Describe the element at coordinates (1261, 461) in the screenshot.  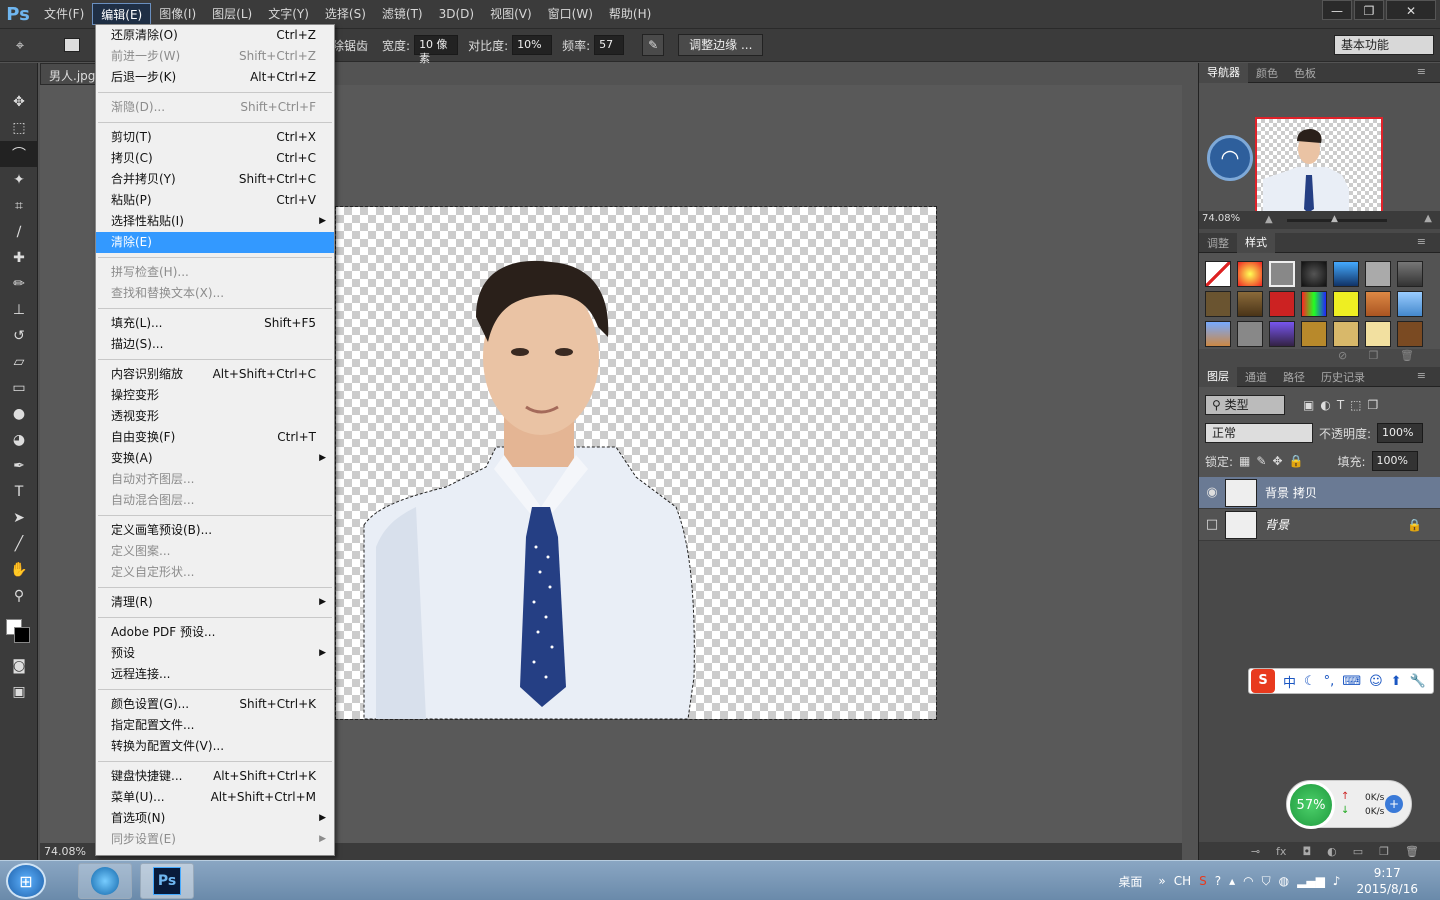
I see `lock-pixels-icon: ✎` at that location.